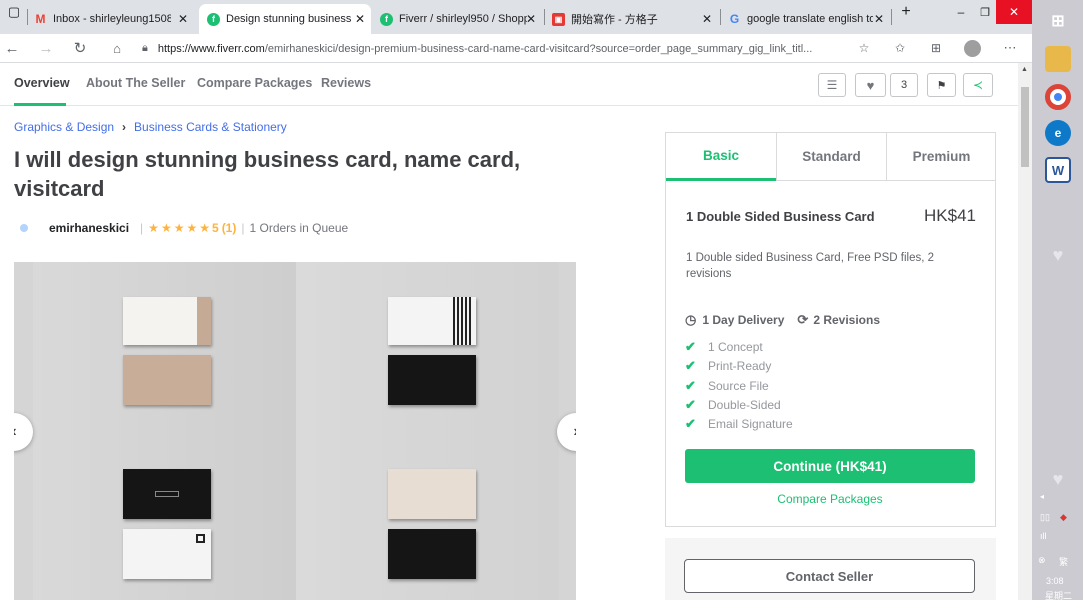 The height and width of the screenshot is (600, 1083). What do you see at coordinates (24, 228) in the screenshot?
I see `seller-avatar` at bounding box center [24, 228].